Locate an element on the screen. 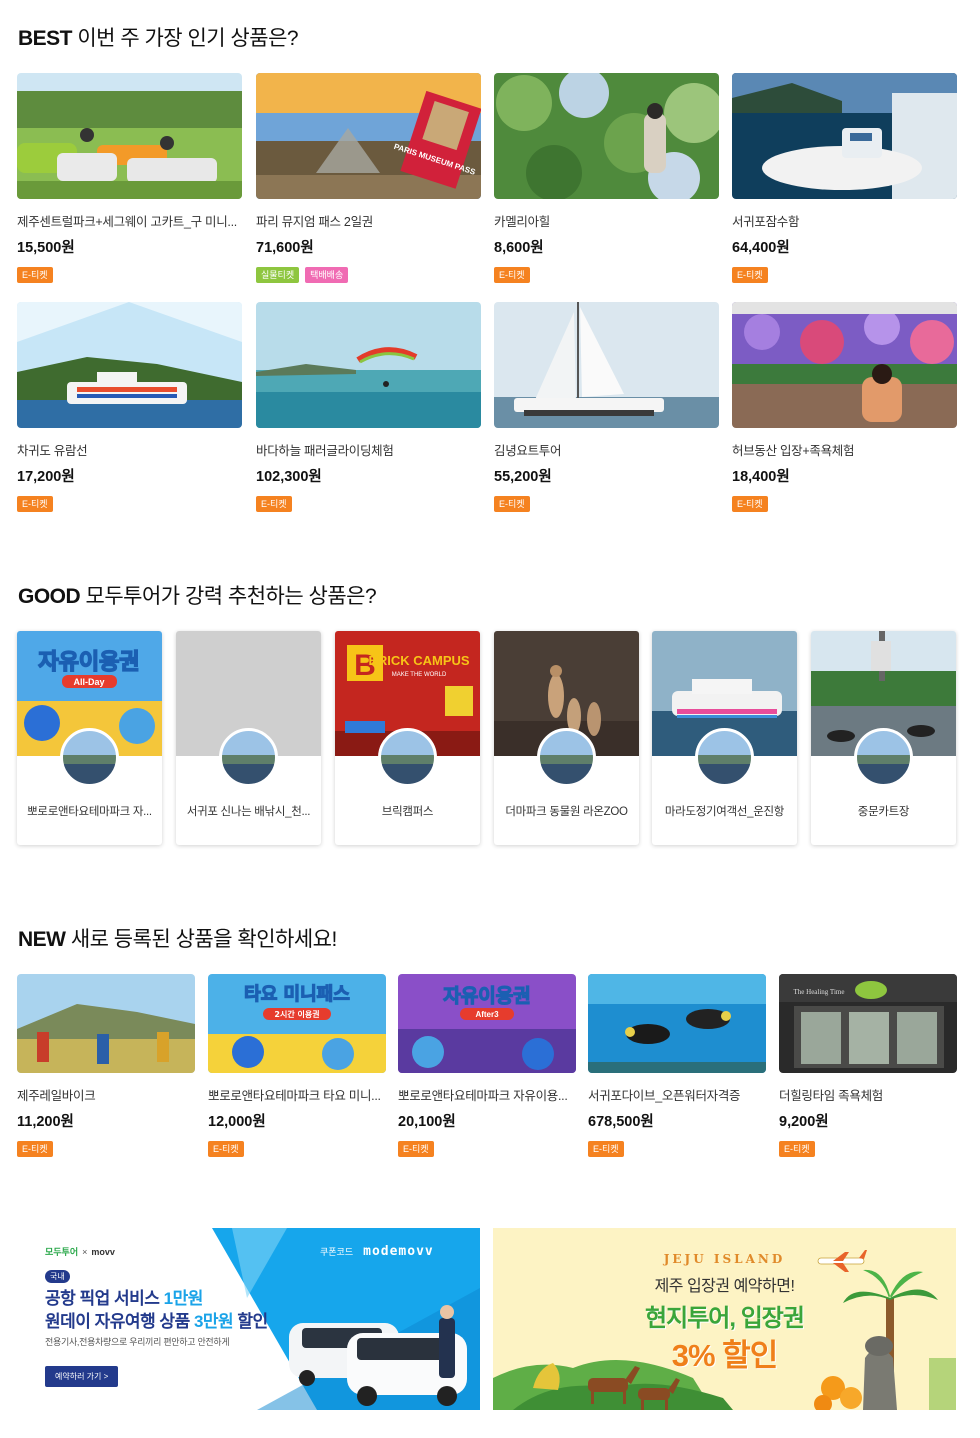  headline-1-text: 공항 픽업 서비스 is located at coordinates (104, 1298).